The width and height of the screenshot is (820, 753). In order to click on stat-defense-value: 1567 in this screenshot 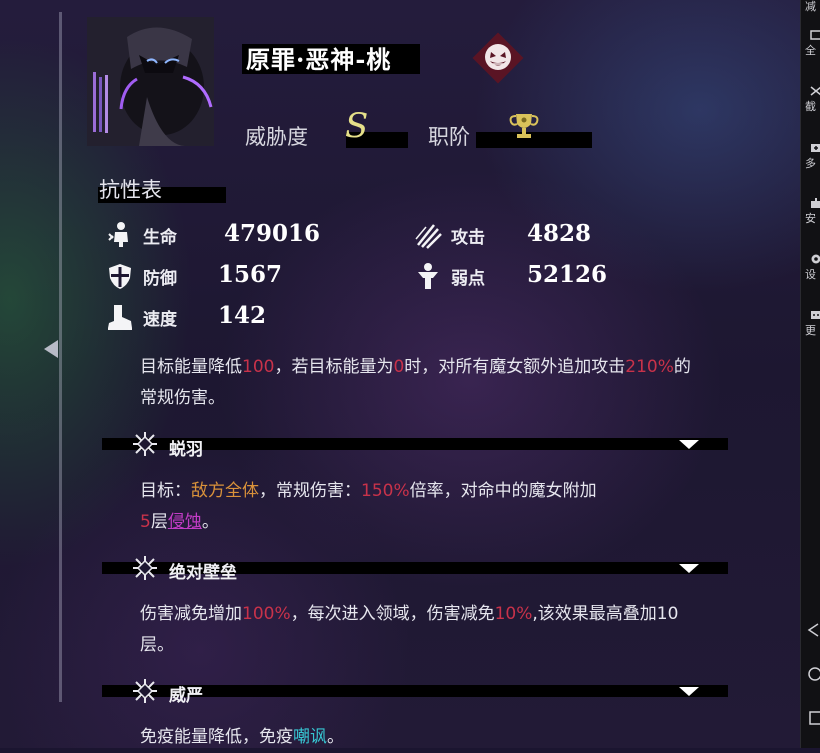, I will do `click(250, 274)`.